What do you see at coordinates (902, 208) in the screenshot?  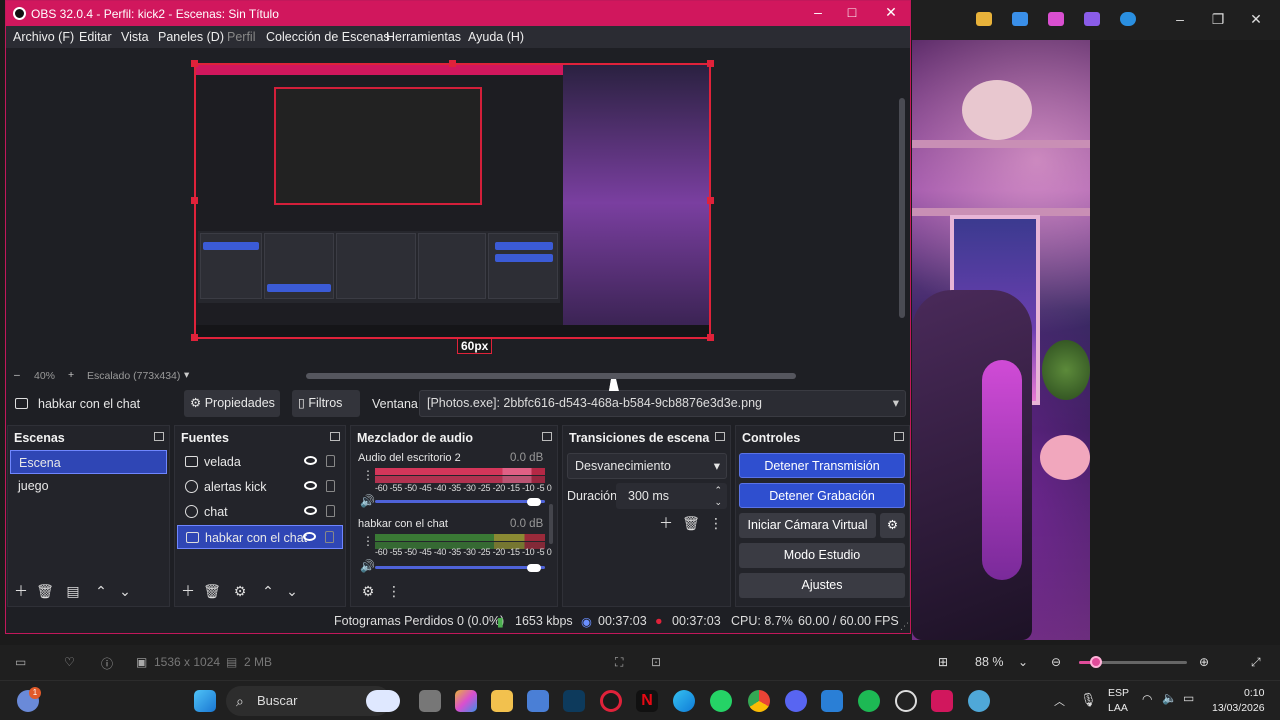 I see `vertical-scrollbar` at bounding box center [902, 208].